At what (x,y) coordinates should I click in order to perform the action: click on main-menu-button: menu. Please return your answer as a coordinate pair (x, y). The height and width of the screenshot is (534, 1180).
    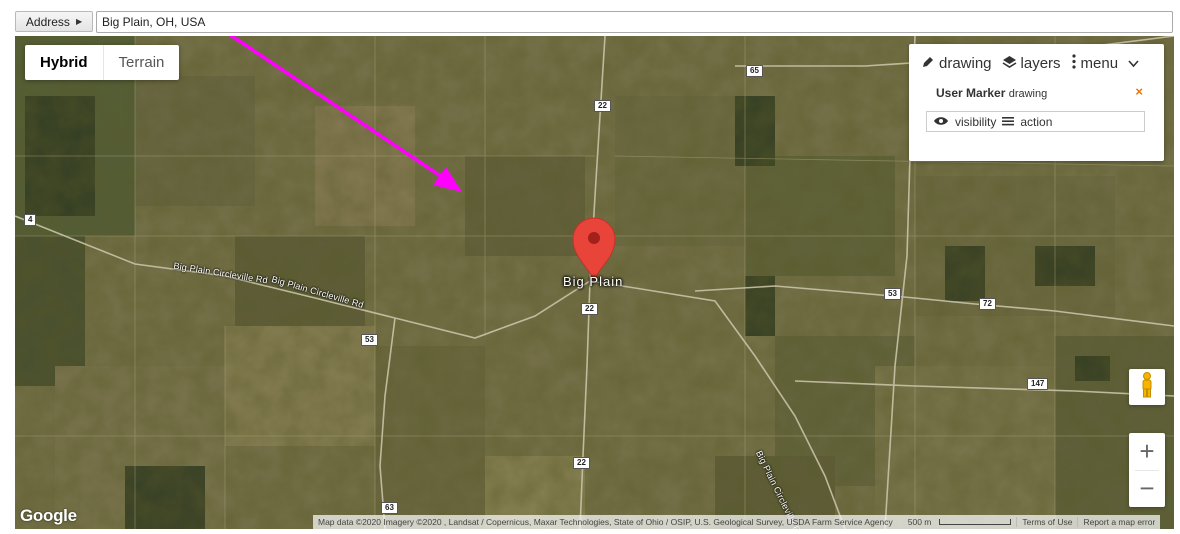
    Looking at the image, I should click on (1105, 63).